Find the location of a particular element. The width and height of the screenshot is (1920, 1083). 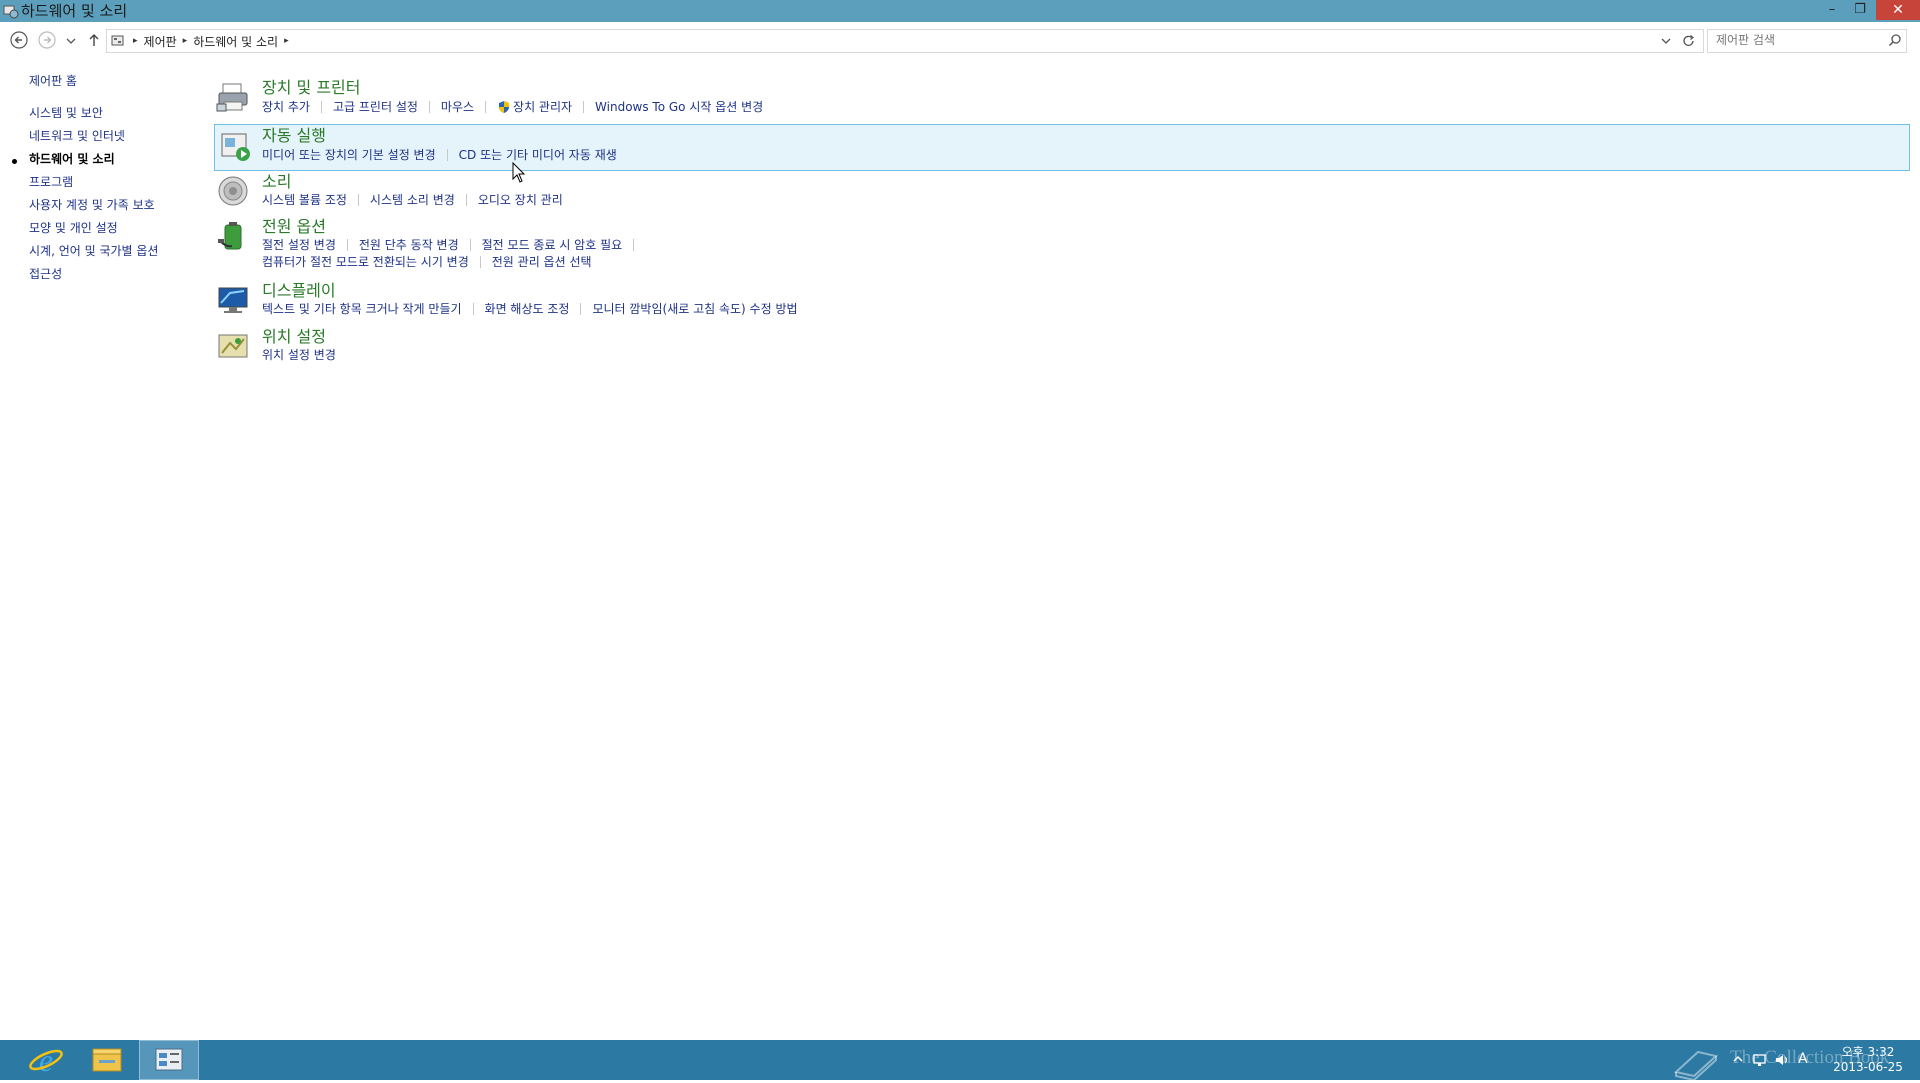

search-box is located at coordinates (1807, 41).